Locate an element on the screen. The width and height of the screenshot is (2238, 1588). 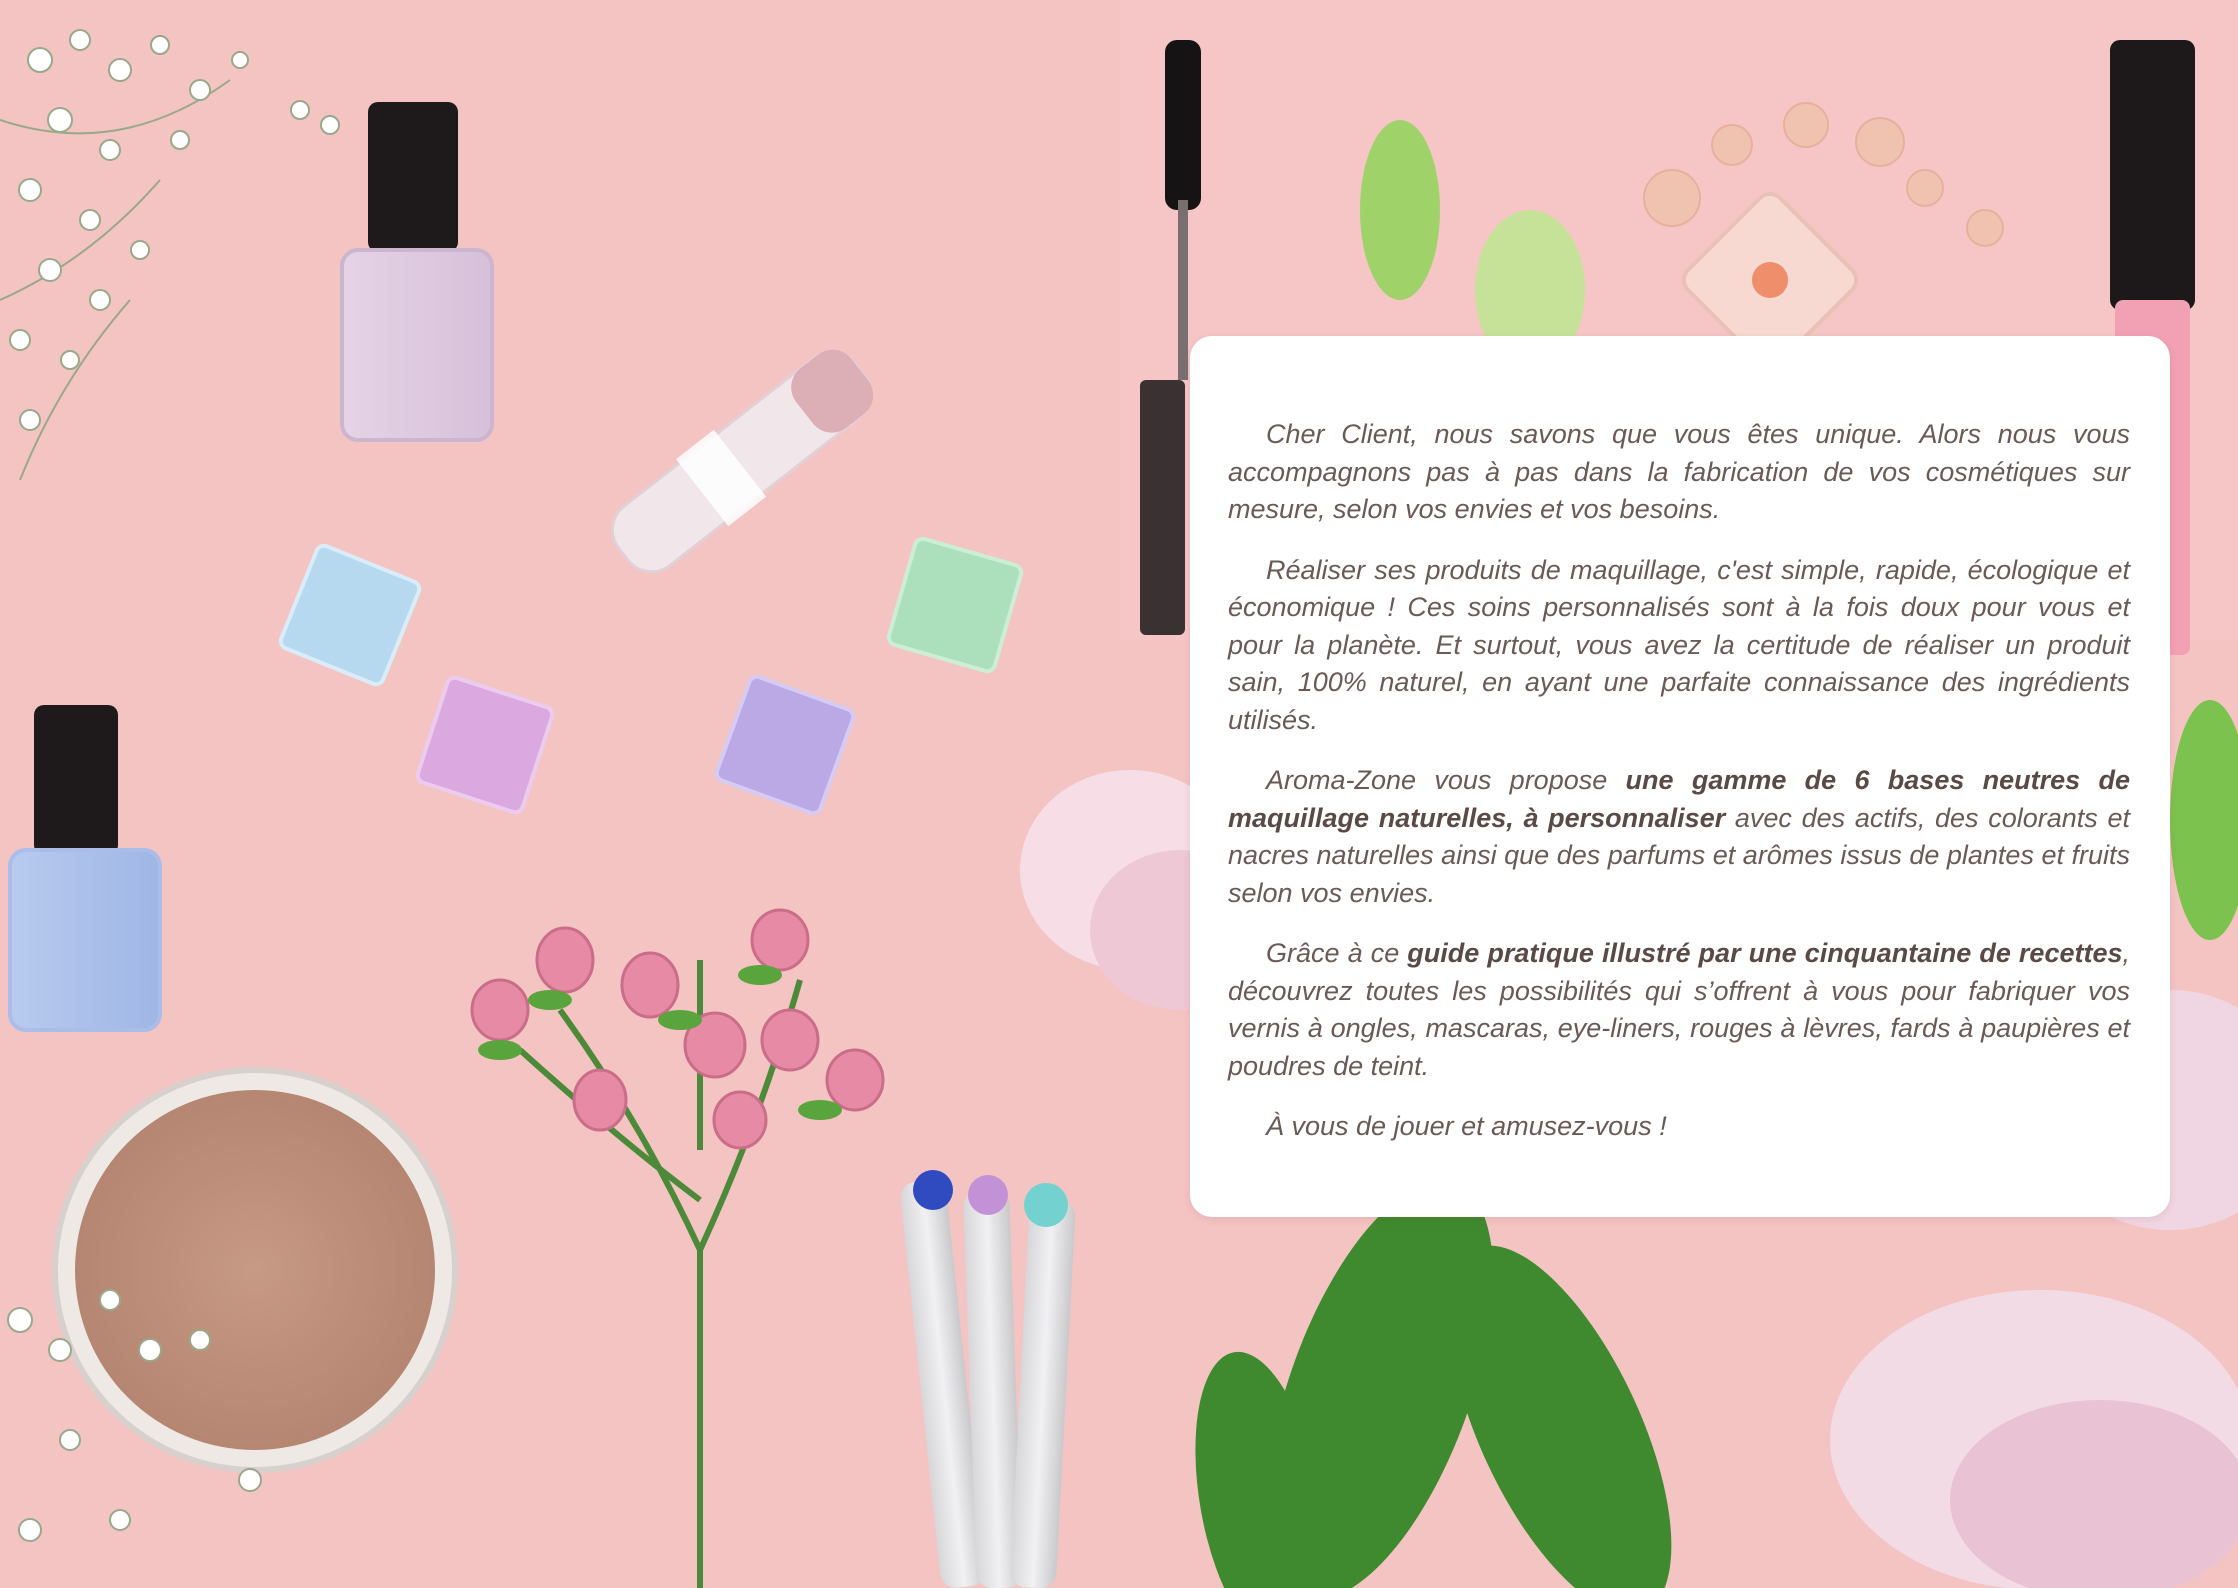
powder-jar is located at coordinates (255, 1270).